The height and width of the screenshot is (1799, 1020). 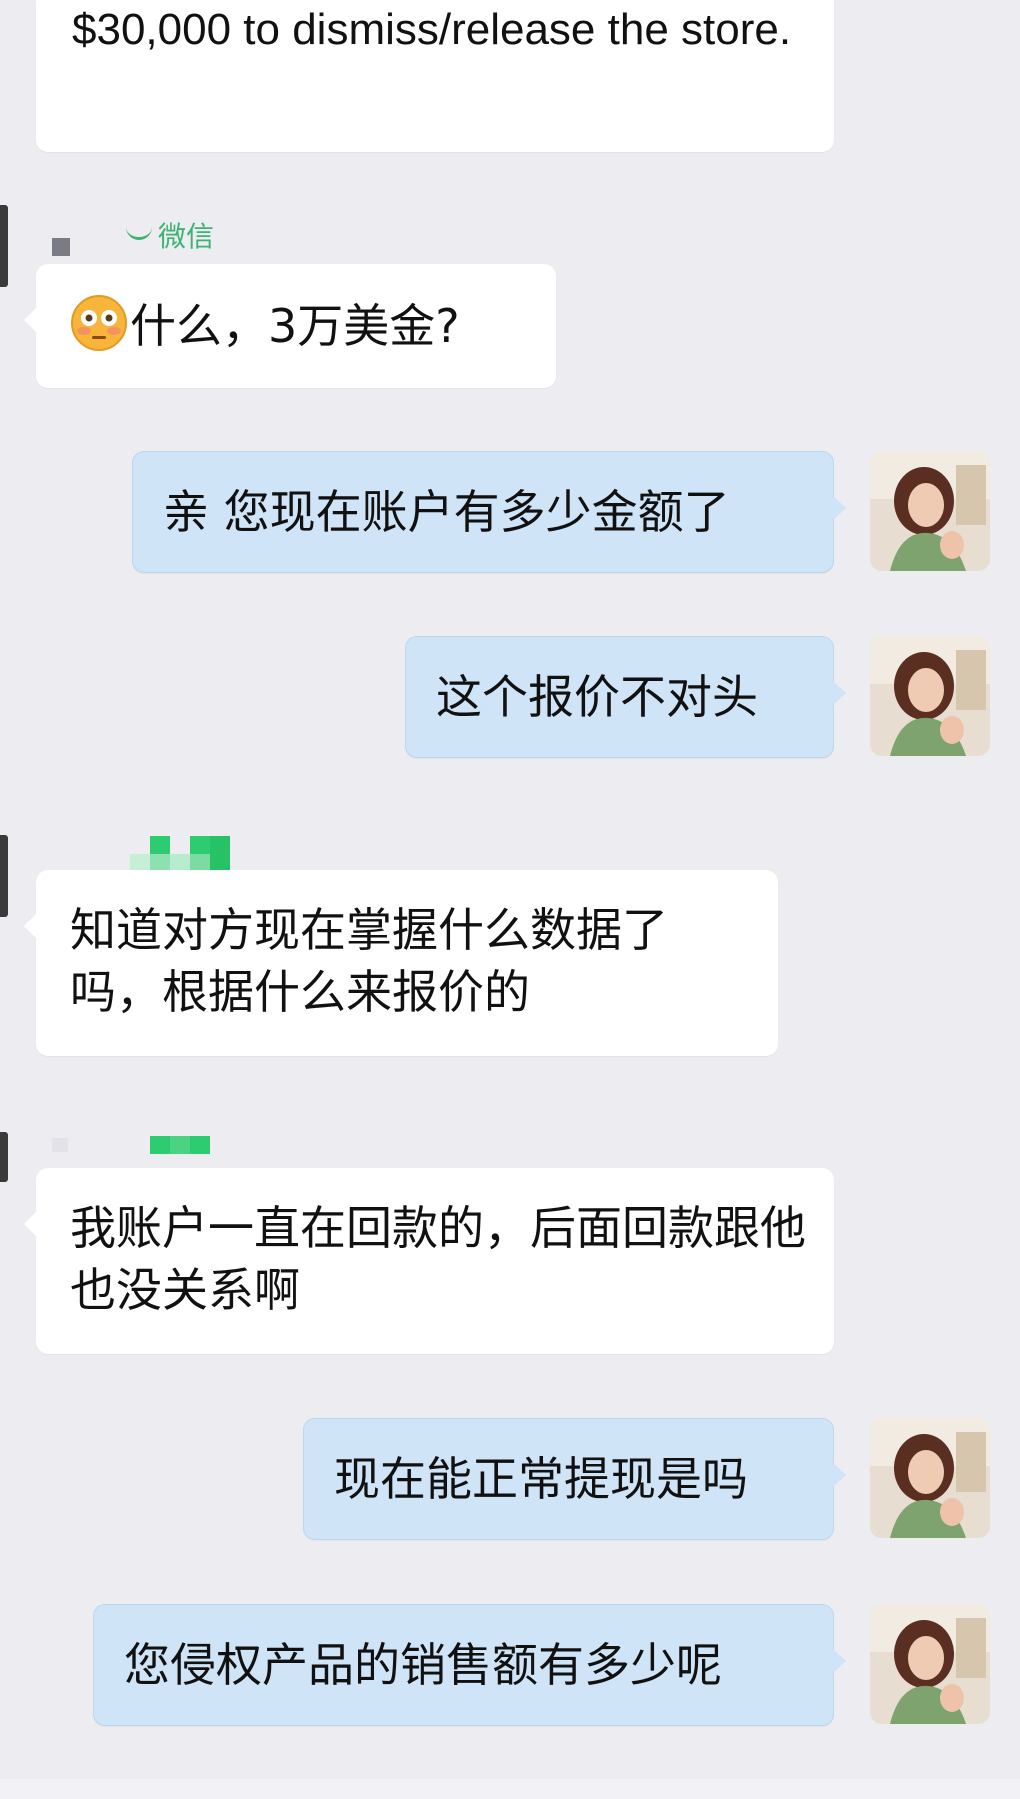 What do you see at coordinates (295, 326) in the screenshot?
I see `message-text: 什么，3万美金?` at bounding box center [295, 326].